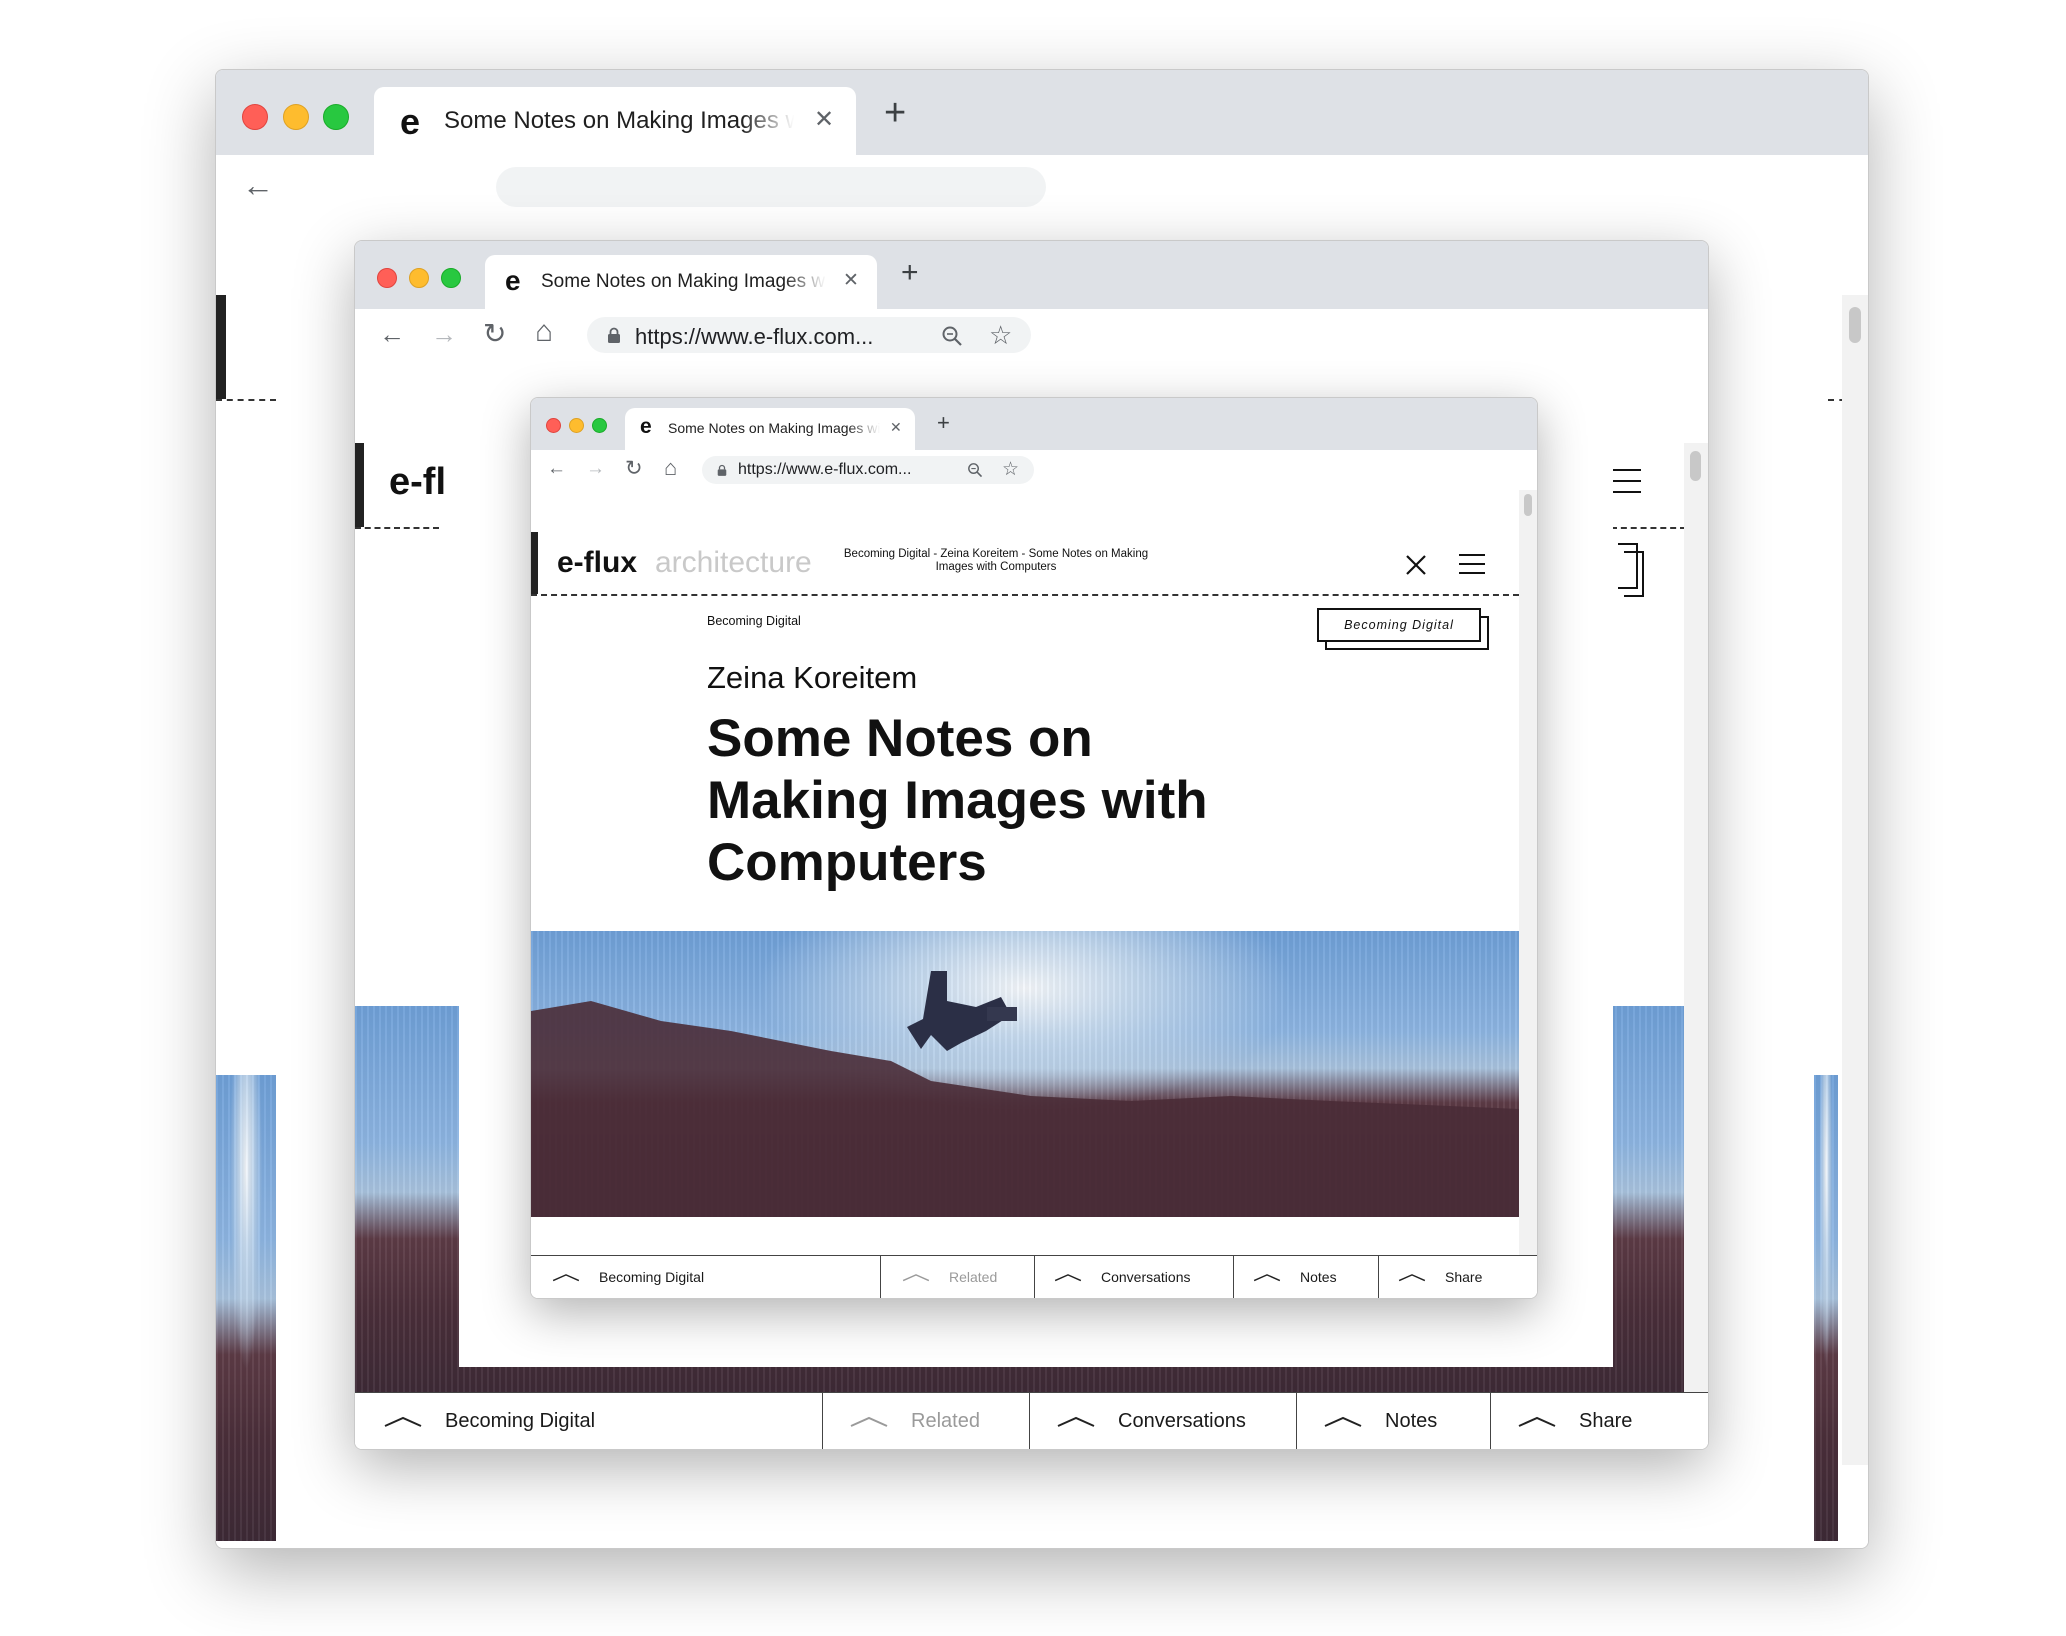 This screenshot has width=2066, height=1636. What do you see at coordinates (1416, 565) in the screenshot?
I see `close-icon` at bounding box center [1416, 565].